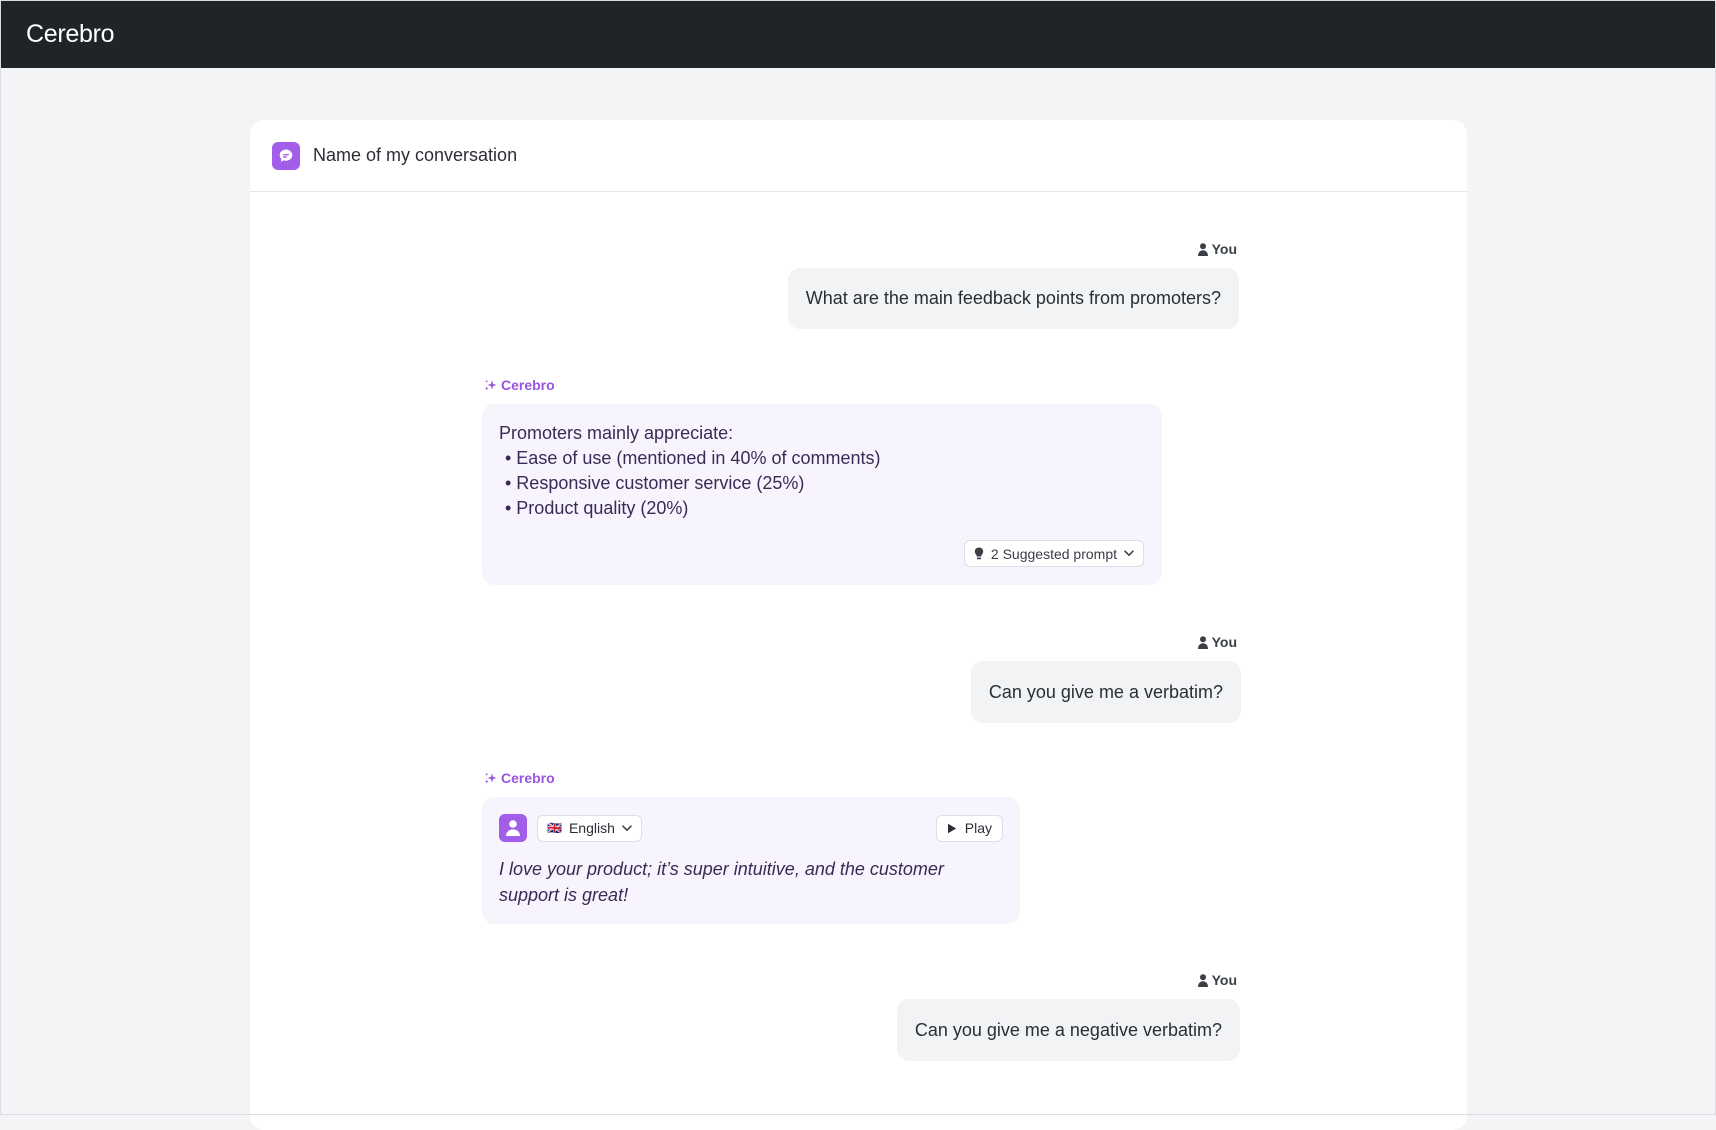  I want to click on response-intro: Promoters mainly appreciate:, so click(616, 433).